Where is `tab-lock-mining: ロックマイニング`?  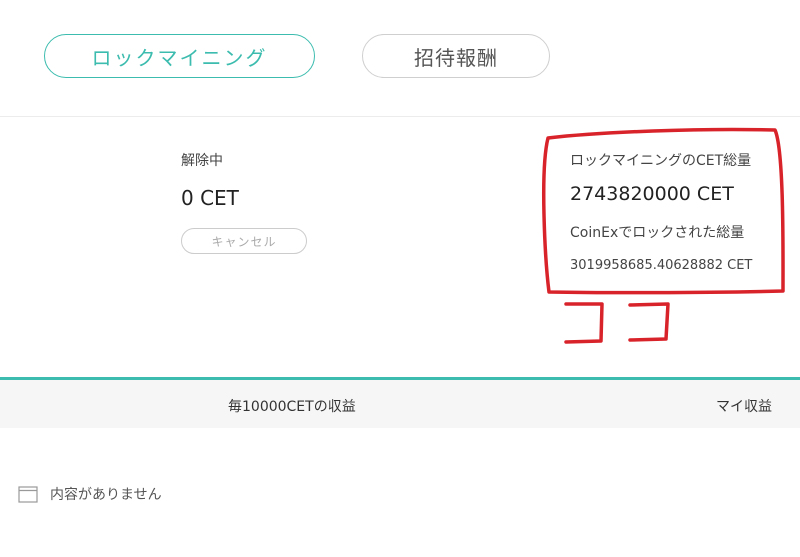
tab-lock-mining: ロックマイニング is located at coordinates (179, 56).